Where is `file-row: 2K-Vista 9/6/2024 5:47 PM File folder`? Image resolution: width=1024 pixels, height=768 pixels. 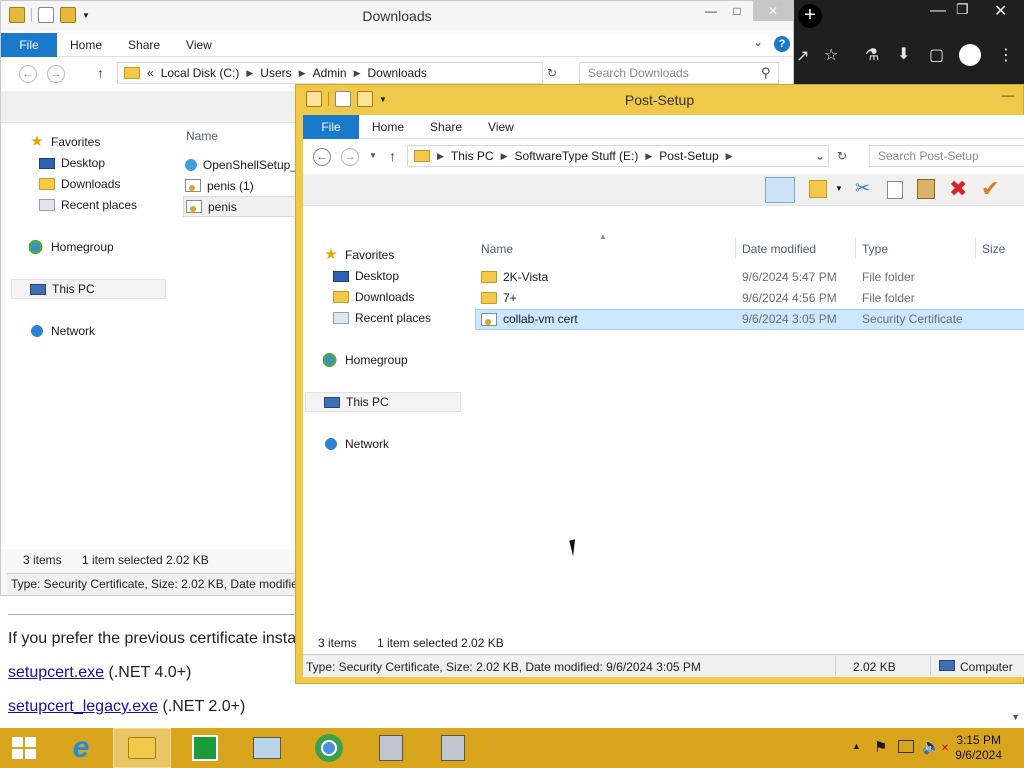
file-row: 2K-Vista 9/6/2024 5:47 PM File folder is located at coordinates (749, 277).